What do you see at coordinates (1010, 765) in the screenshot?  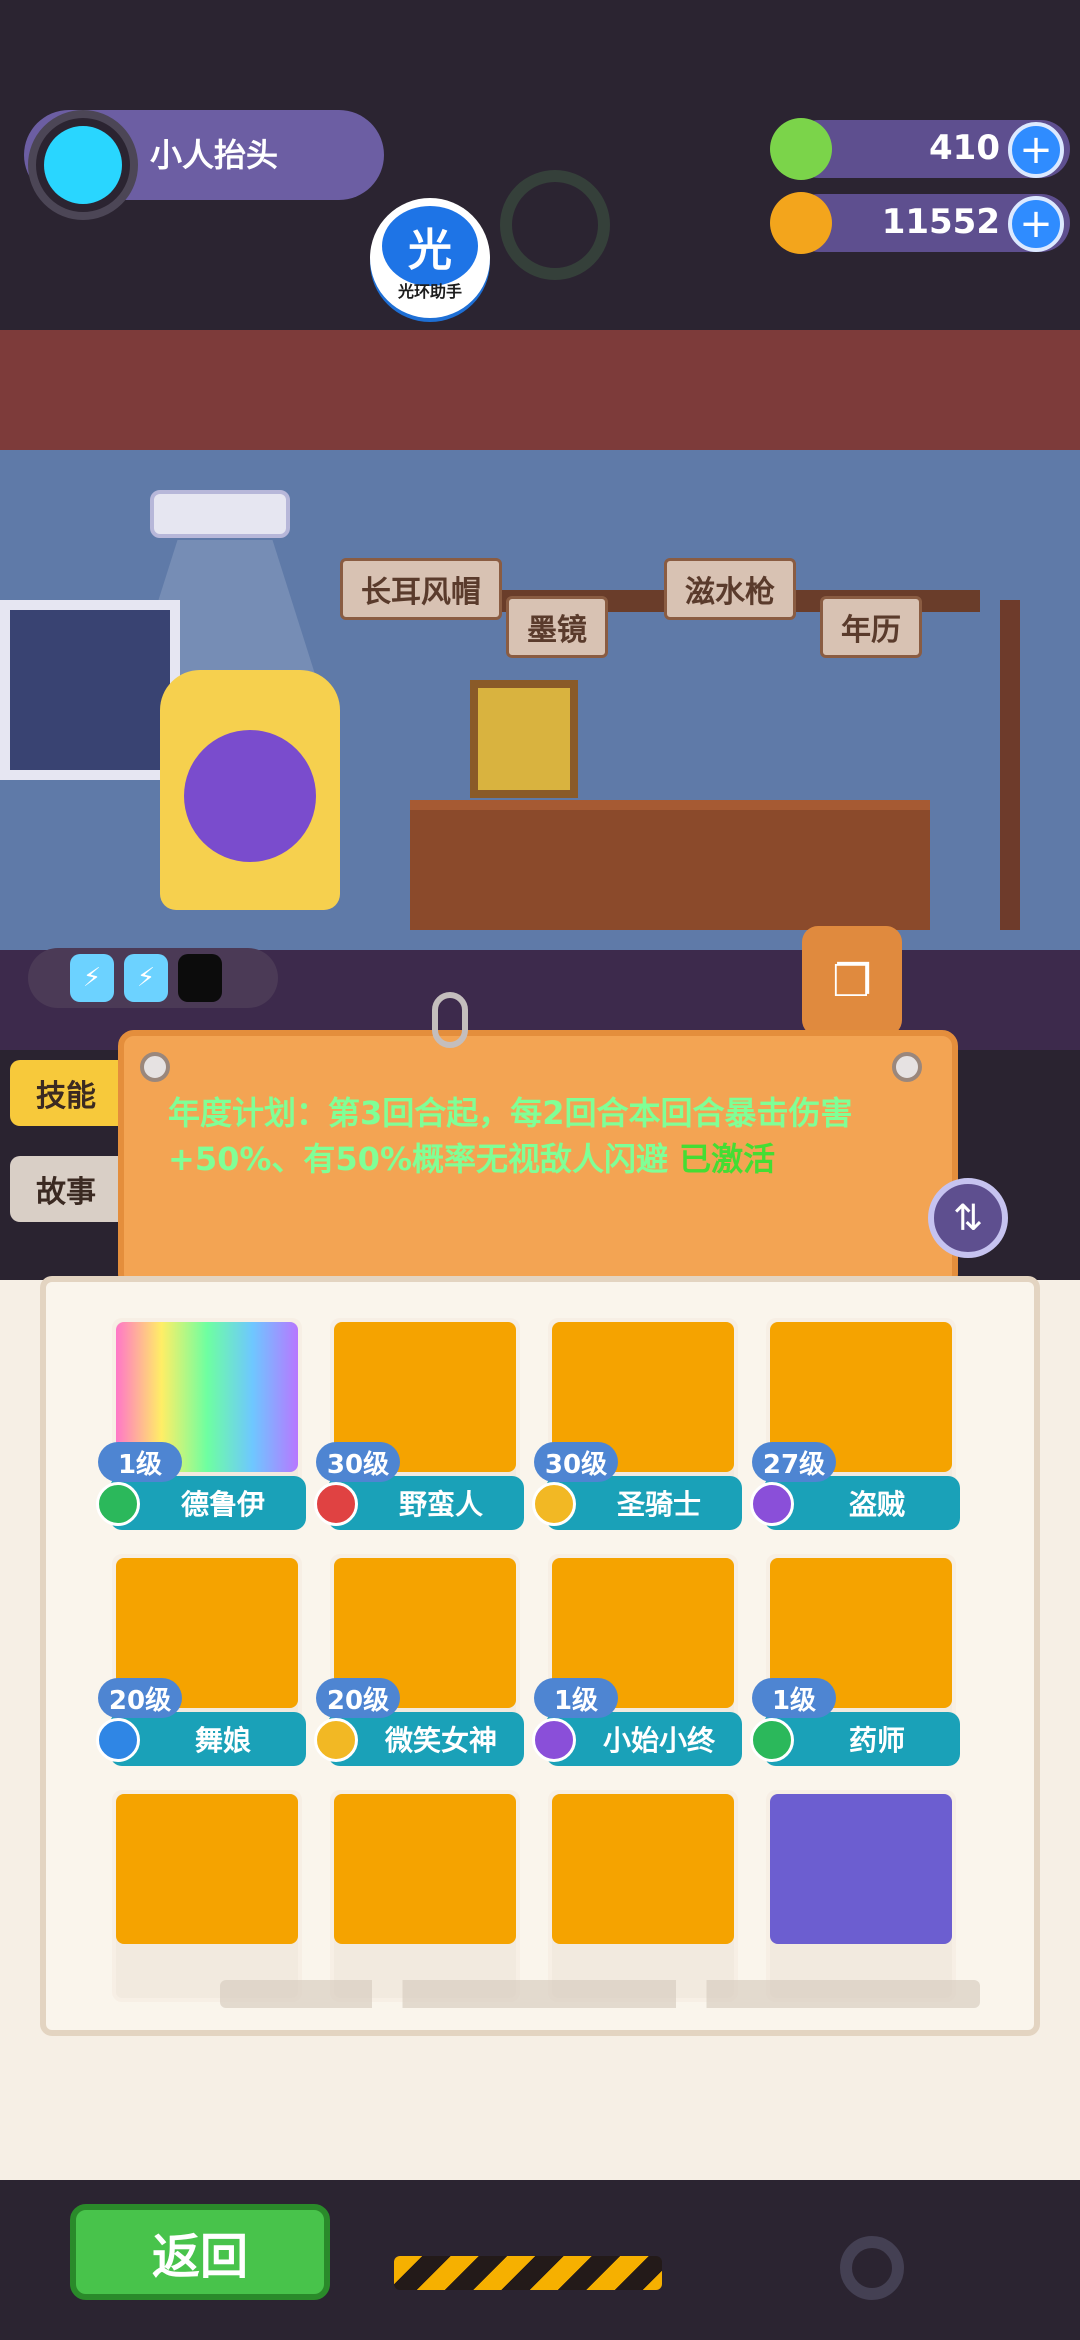 I see `coat-stand` at bounding box center [1010, 765].